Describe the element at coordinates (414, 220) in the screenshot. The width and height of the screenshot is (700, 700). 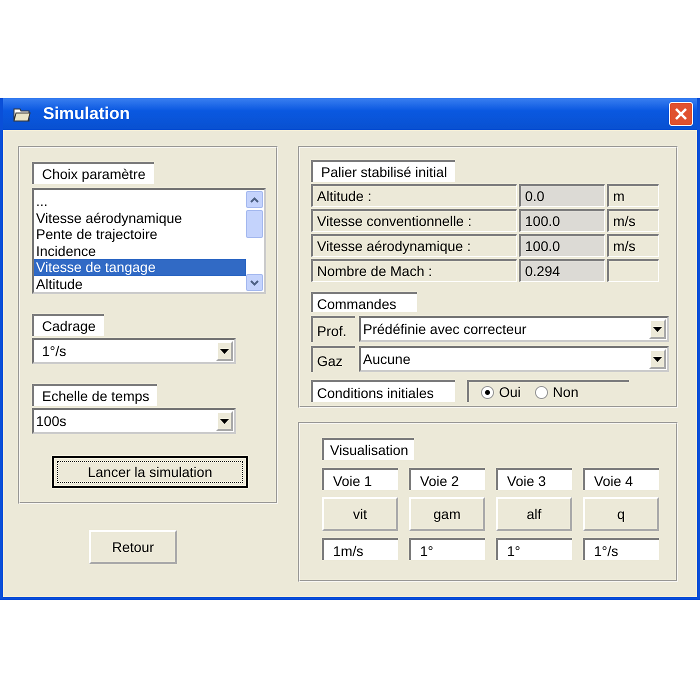
I see `field-label: Vitesse conventionnelle :` at that location.